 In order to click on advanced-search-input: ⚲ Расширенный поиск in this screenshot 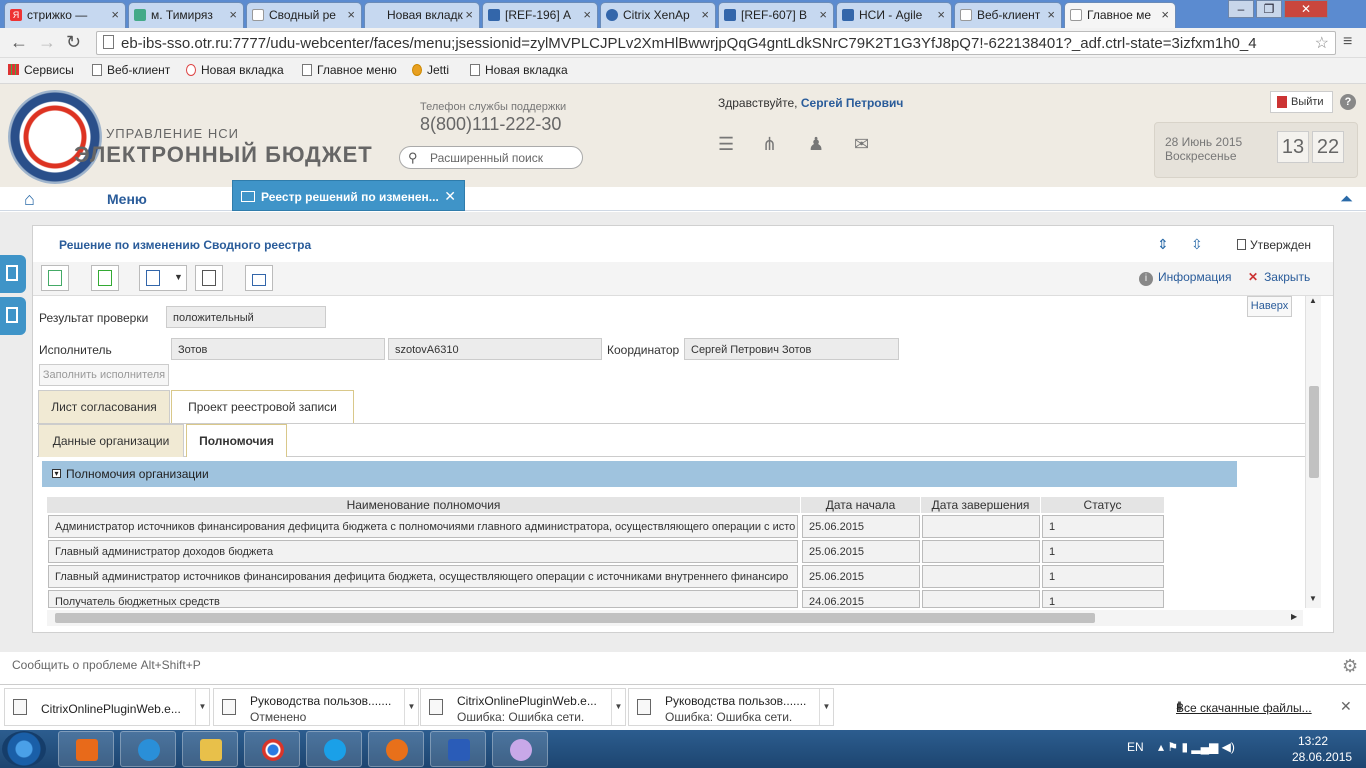, I will do `click(491, 157)`.